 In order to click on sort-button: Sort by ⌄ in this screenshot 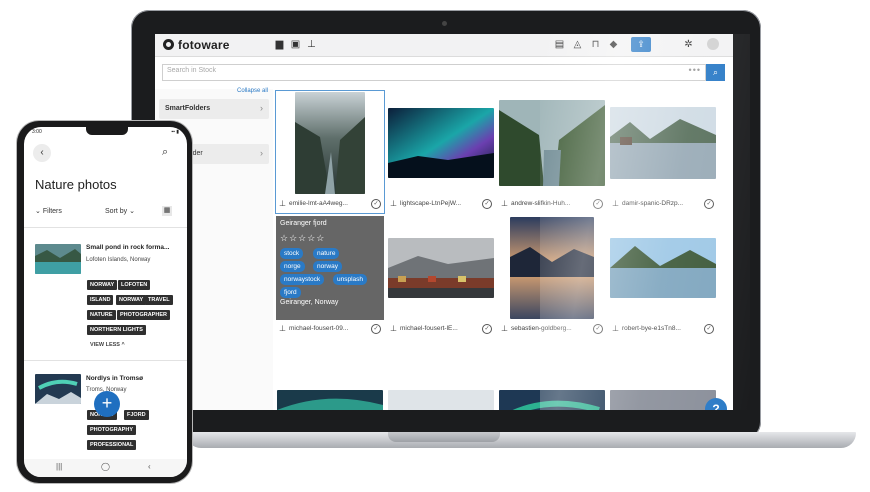, I will do `click(120, 211)`.